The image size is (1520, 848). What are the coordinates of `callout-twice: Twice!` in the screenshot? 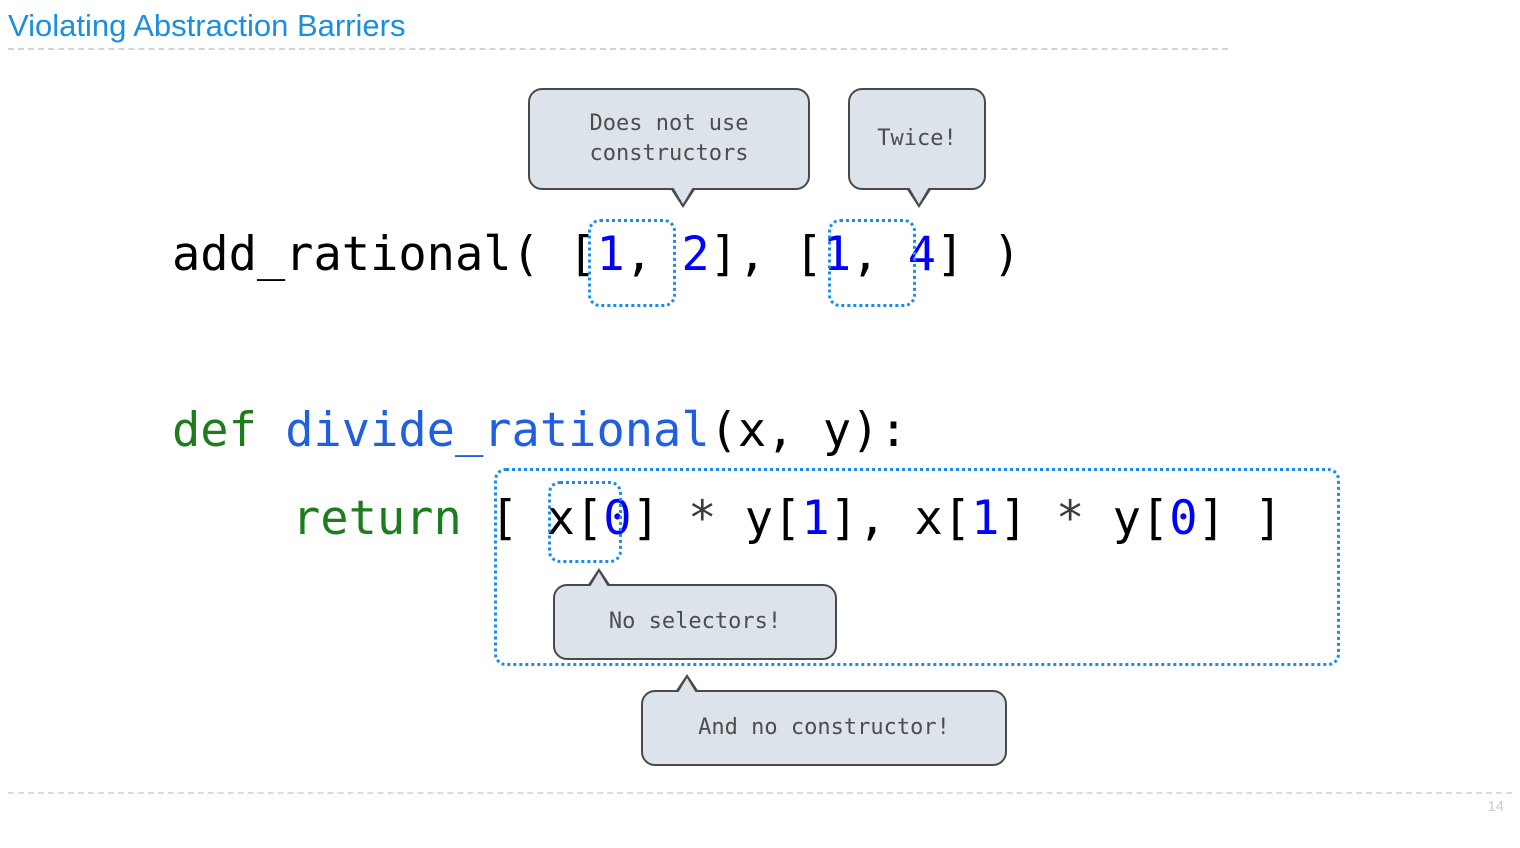 It's located at (917, 148).